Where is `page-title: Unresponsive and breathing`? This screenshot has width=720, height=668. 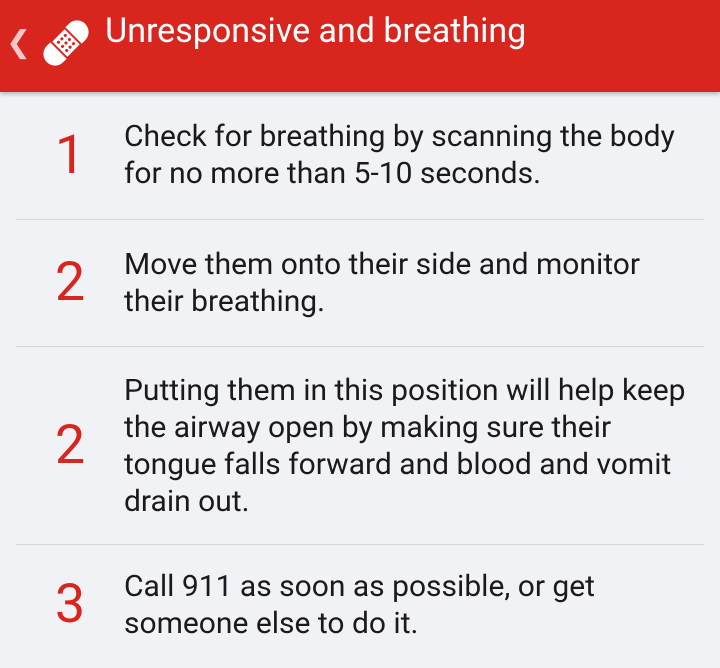
page-title: Unresponsive and breathing is located at coordinates (316, 30).